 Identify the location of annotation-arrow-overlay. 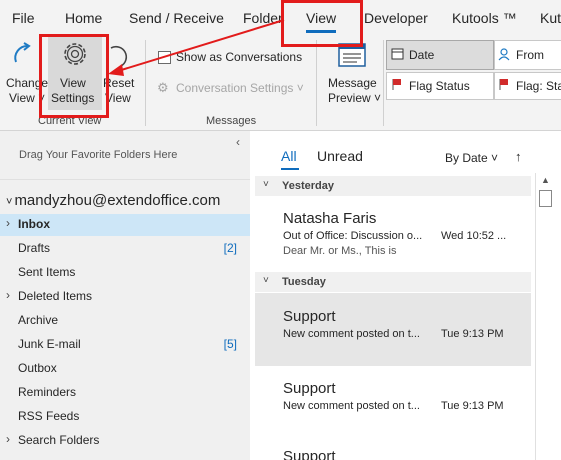
(196, 47).